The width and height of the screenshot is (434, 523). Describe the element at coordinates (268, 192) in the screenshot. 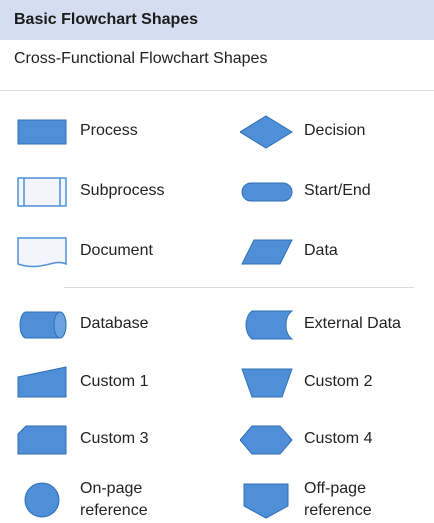

I see `start-end-icon` at that location.